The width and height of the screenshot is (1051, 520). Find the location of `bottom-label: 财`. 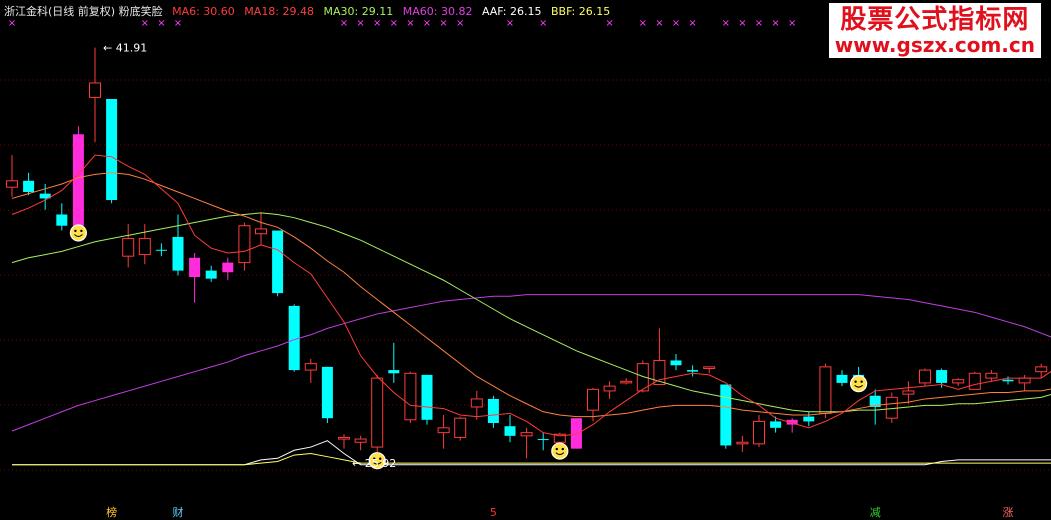

bottom-label: 财 is located at coordinates (178, 512).